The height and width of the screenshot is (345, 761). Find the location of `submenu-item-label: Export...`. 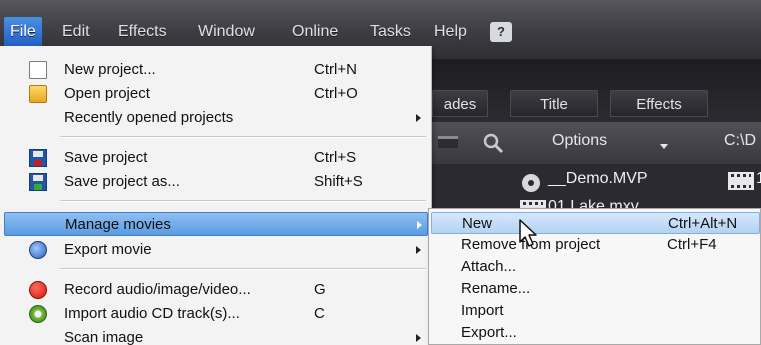

submenu-item-label: Export... is located at coordinates (489, 332).